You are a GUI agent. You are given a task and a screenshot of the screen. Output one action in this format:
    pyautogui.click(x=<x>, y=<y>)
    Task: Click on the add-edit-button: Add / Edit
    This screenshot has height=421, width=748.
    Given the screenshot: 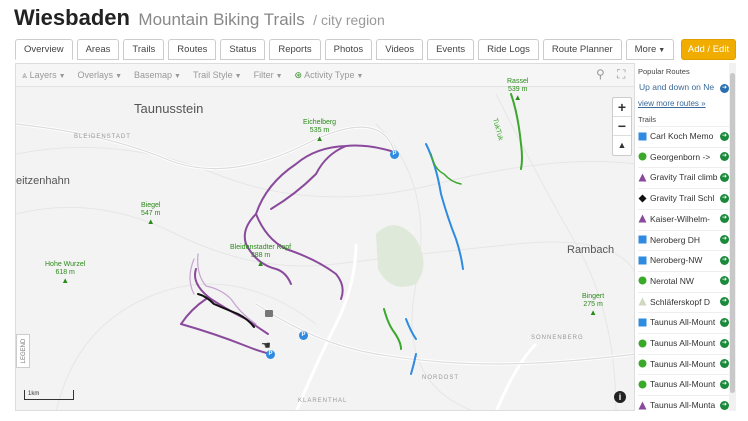 What is the action you would take?
    pyautogui.click(x=708, y=49)
    